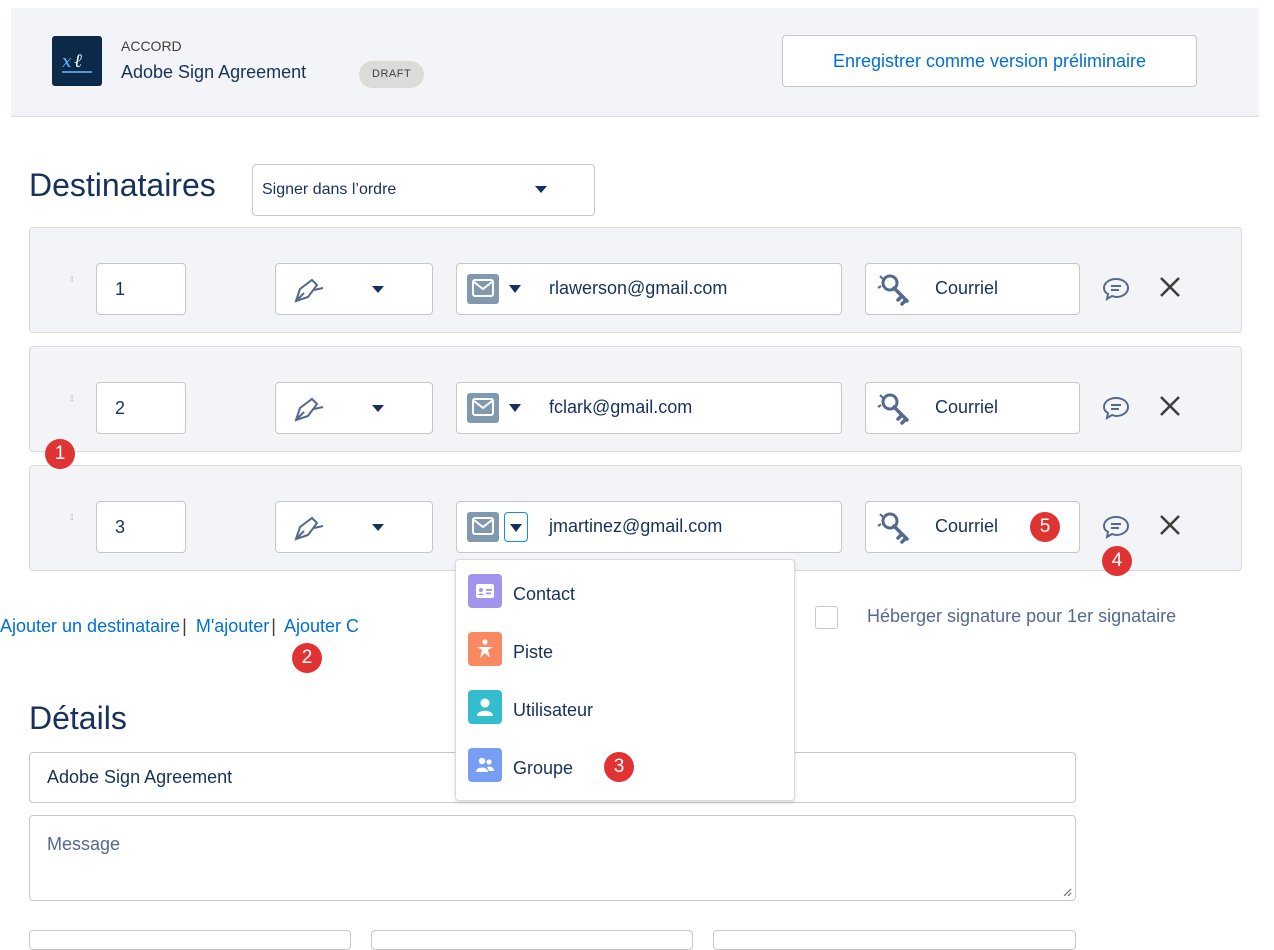 This screenshot has height=950, width=1274. I want to click on agreement-title: Adobe Sign Agreement, so click(214, 72).